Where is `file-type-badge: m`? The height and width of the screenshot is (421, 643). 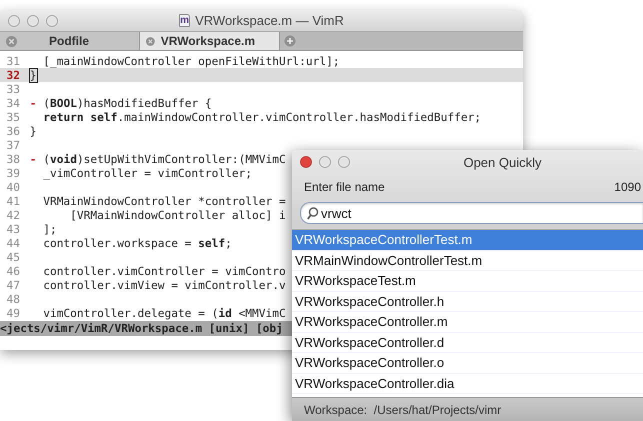
file-type-badge: m is located at coordinates (184, 20).